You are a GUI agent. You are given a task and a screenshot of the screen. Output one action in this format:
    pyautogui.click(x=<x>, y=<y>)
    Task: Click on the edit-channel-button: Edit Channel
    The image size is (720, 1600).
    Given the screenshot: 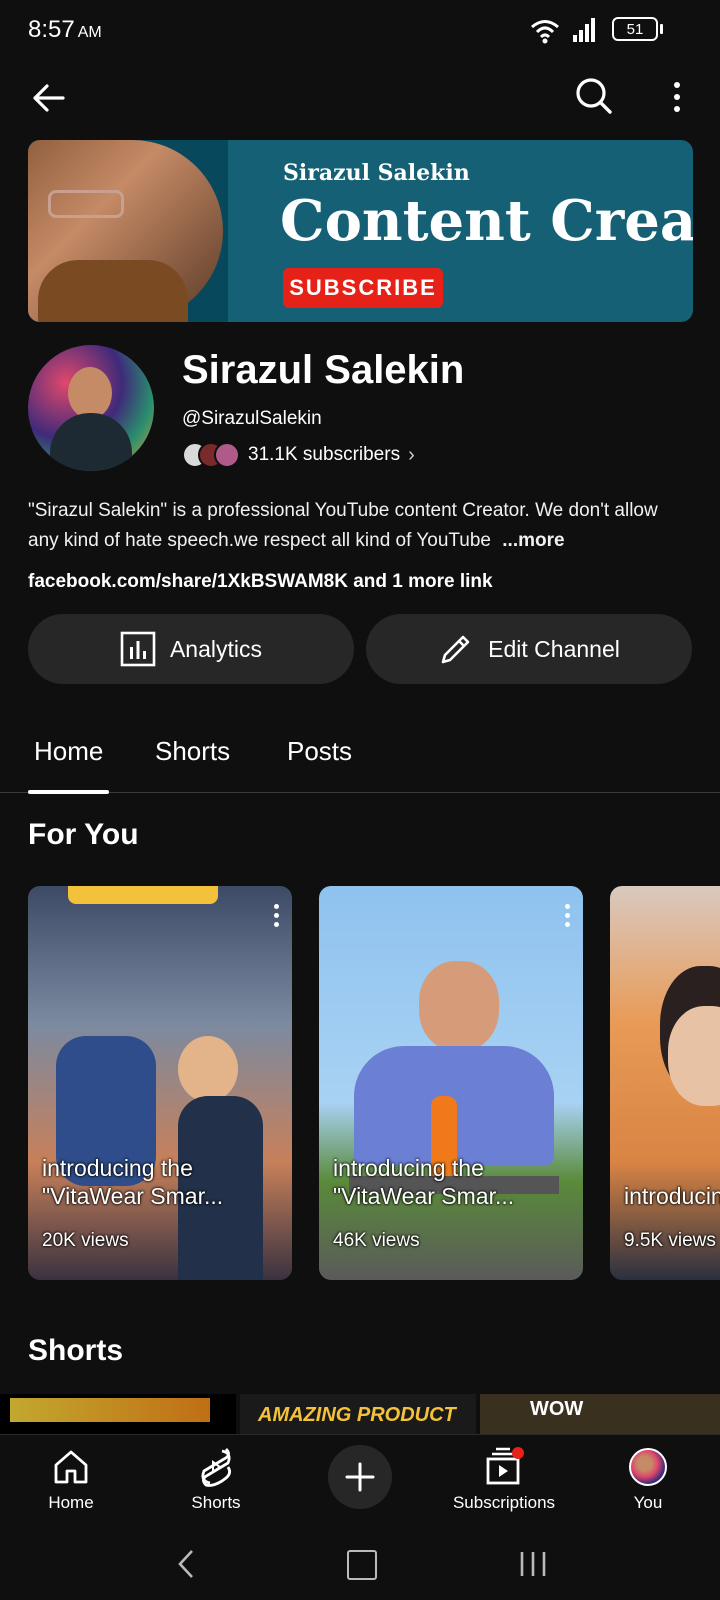 What is the action you would take?
    pyautogui.click(x=529, y=649)
    